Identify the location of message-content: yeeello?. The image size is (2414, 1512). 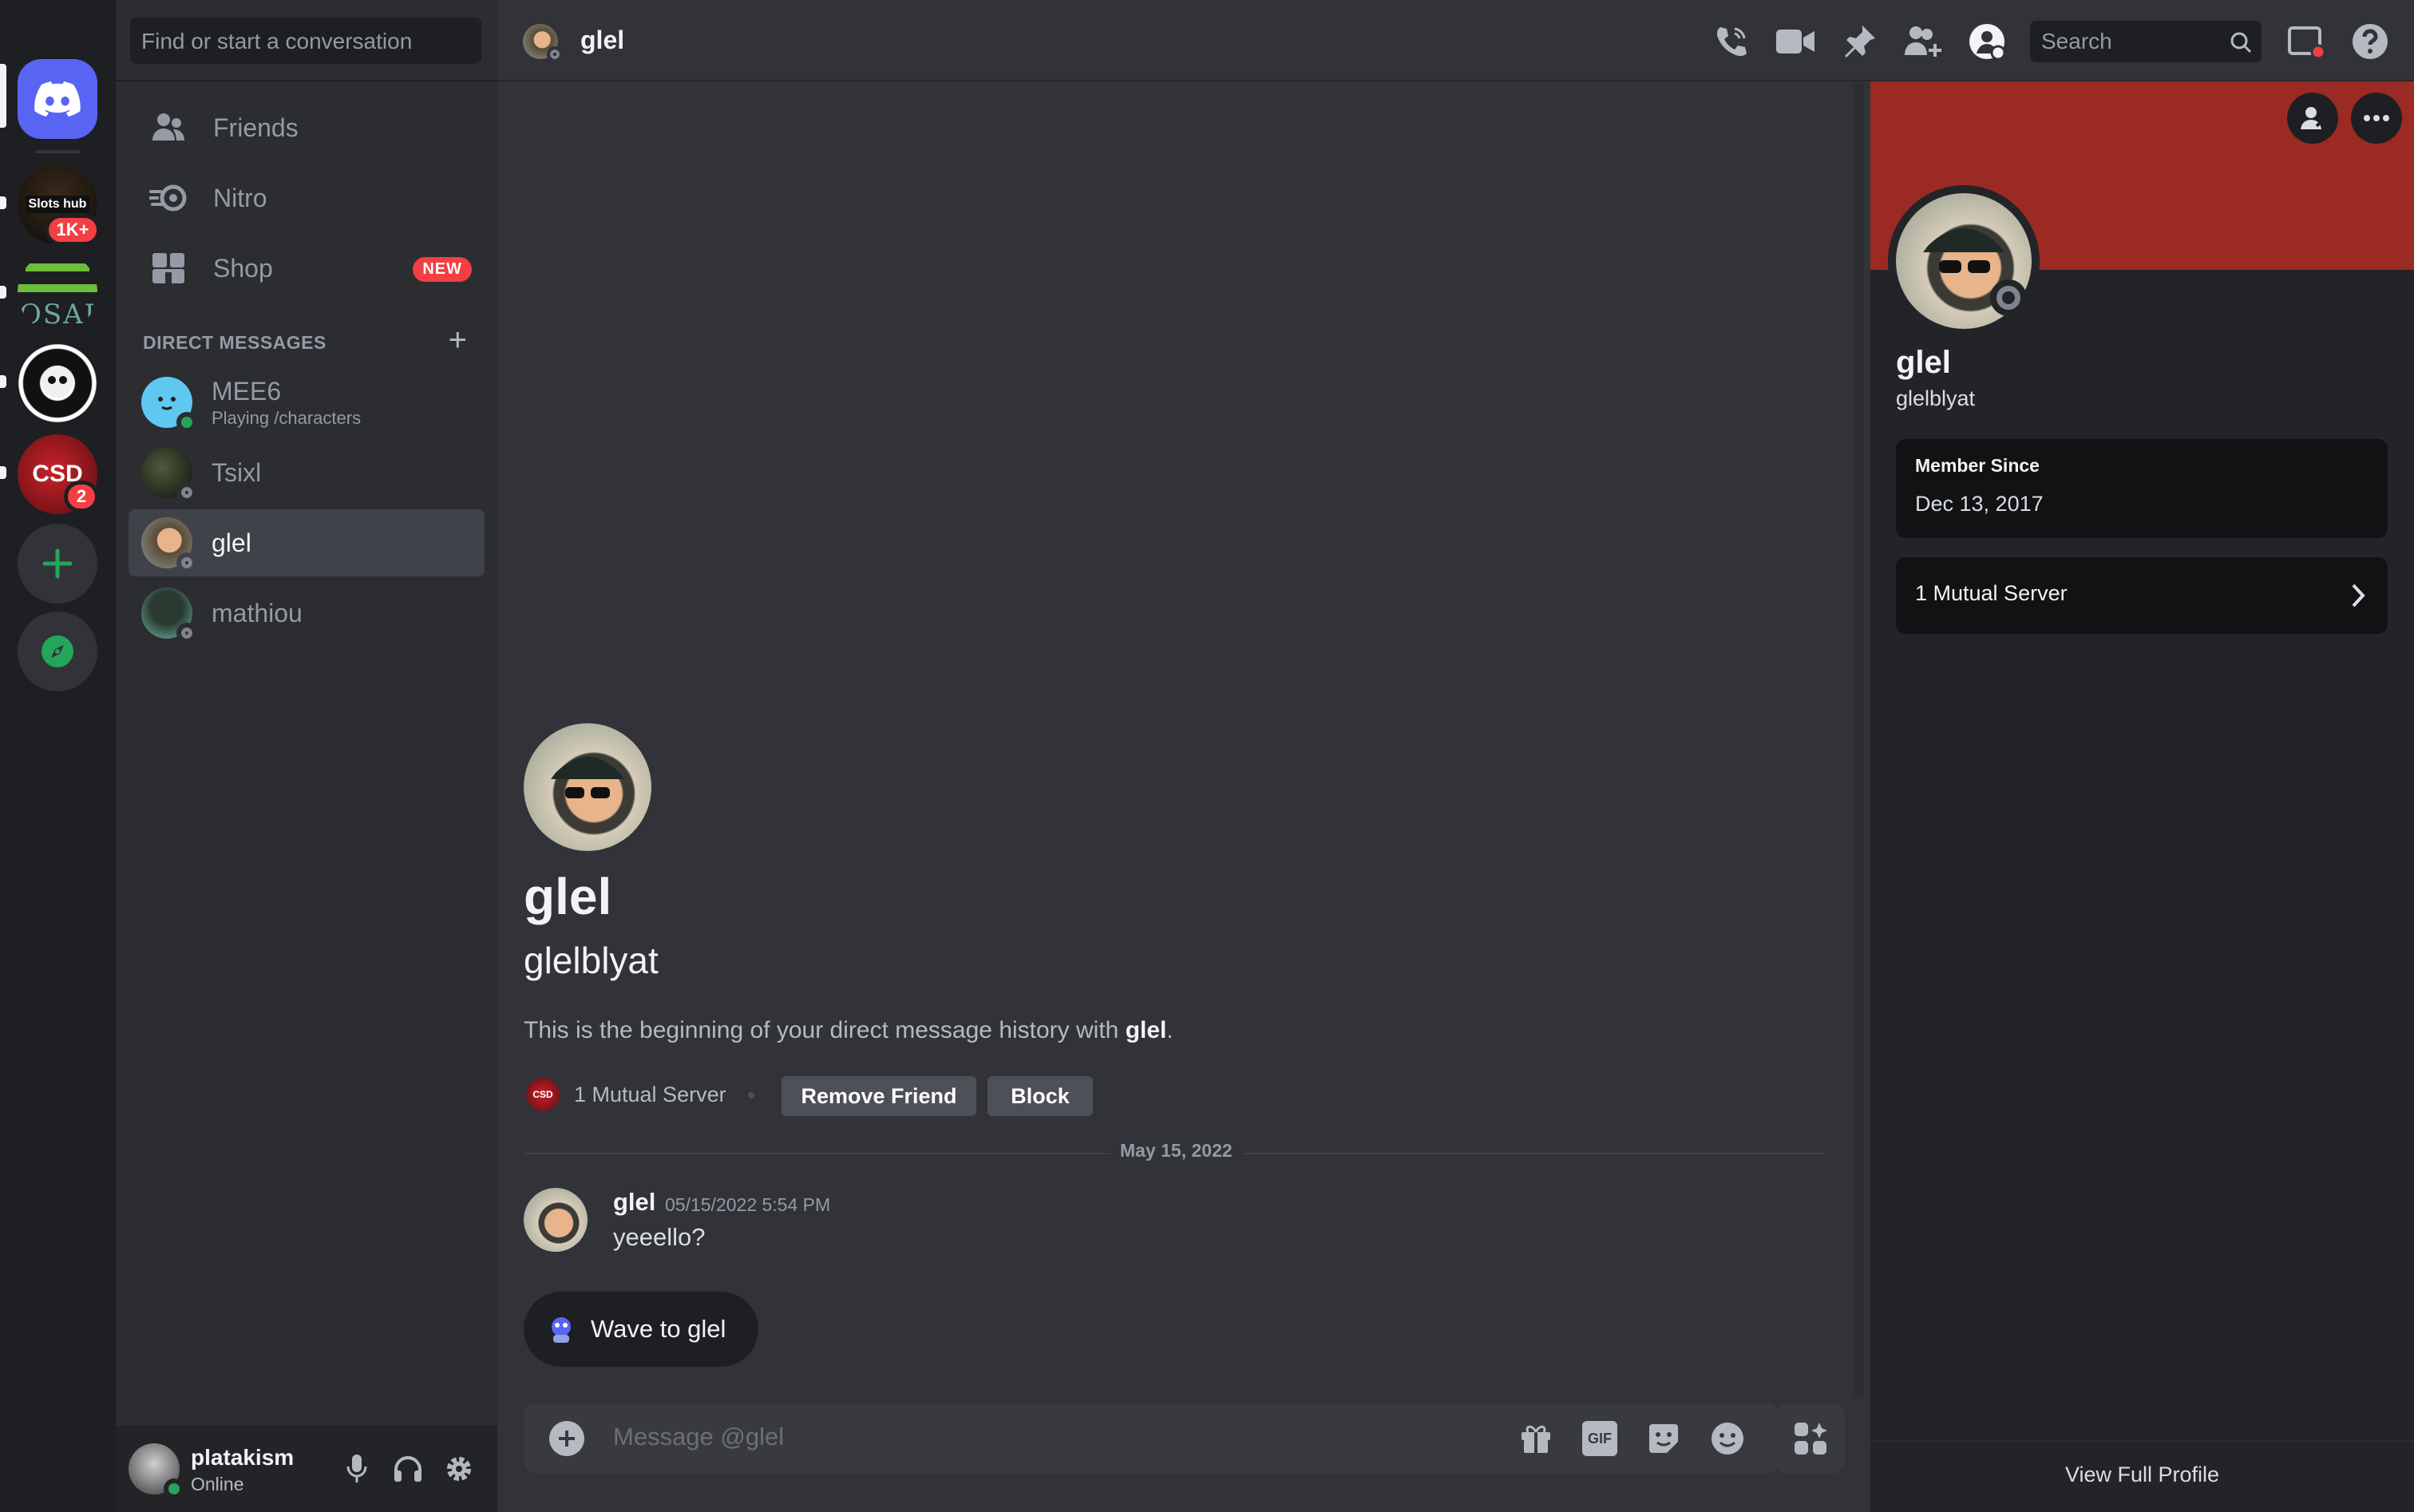
(659, 1237).